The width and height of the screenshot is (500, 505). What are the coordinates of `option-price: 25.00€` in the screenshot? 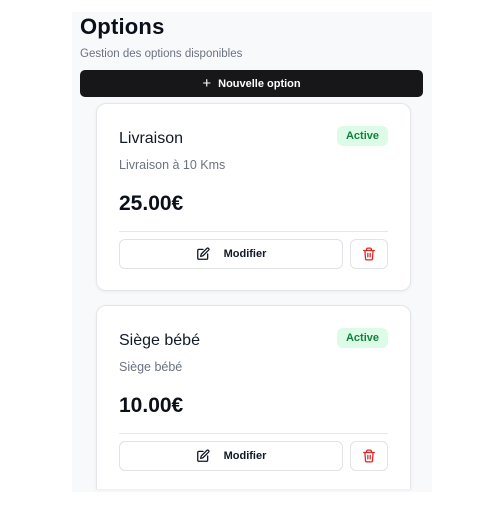 It's located at (151, 203).